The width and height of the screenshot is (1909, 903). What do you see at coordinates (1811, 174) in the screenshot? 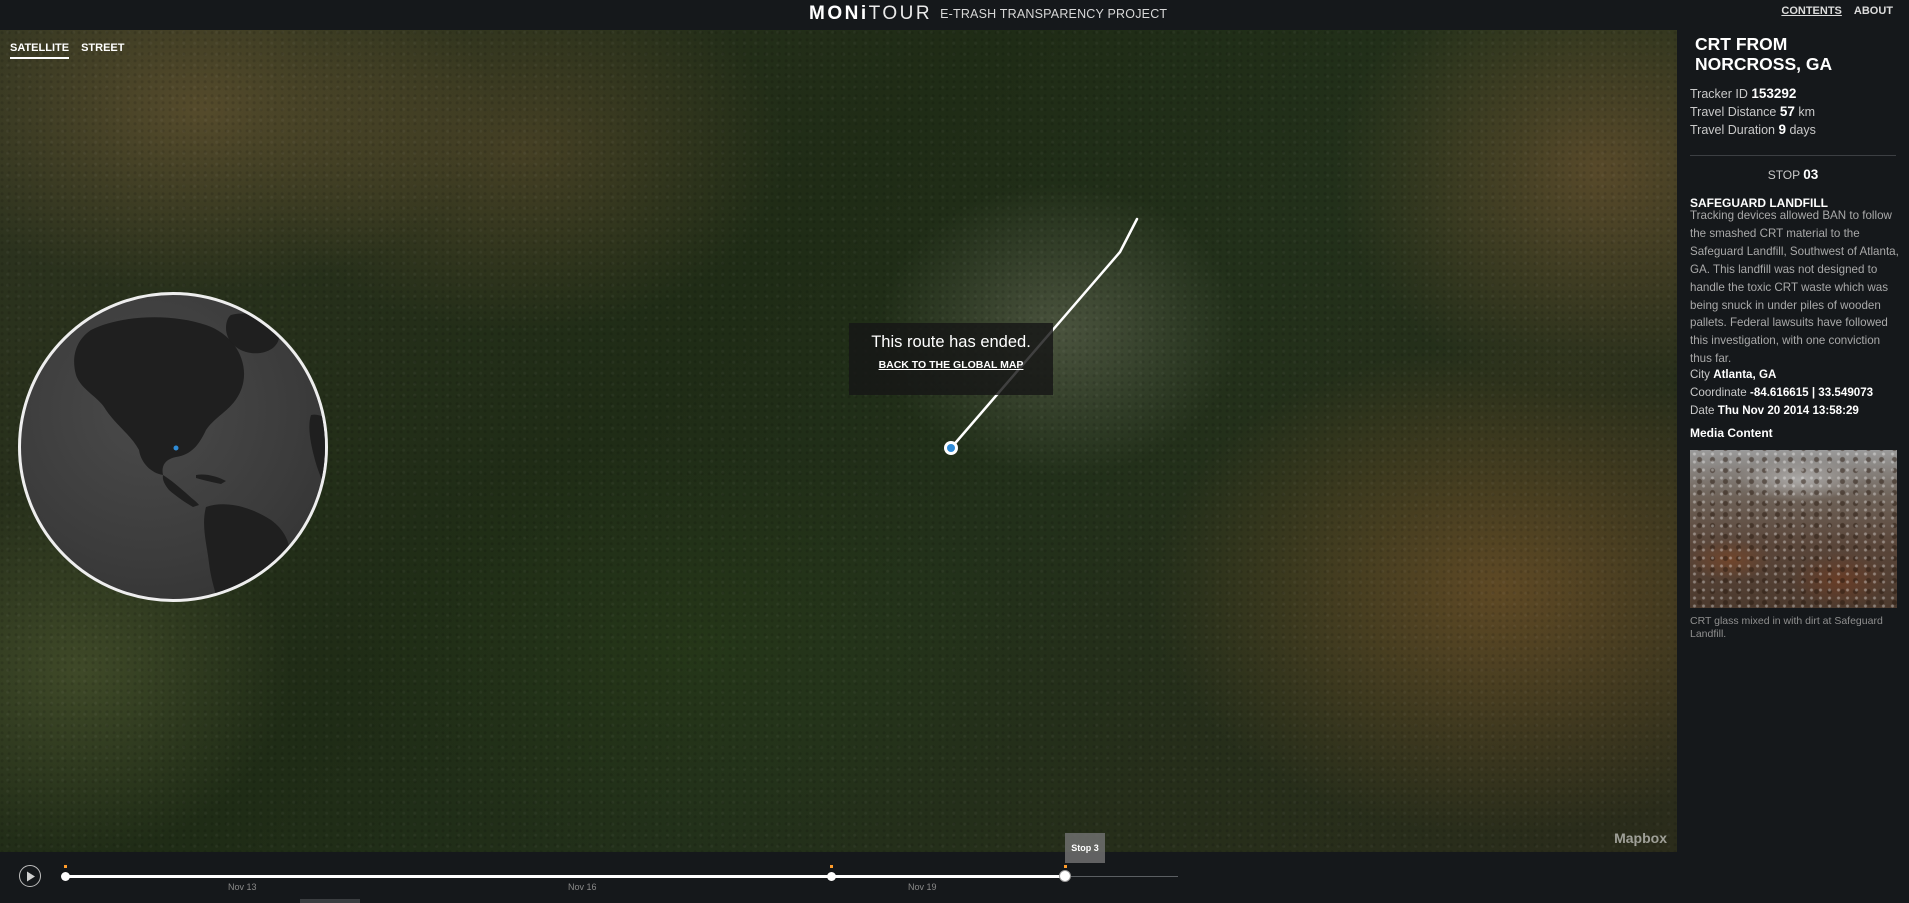
I see `stop-number: 03` at bounding box center [1811, 174].